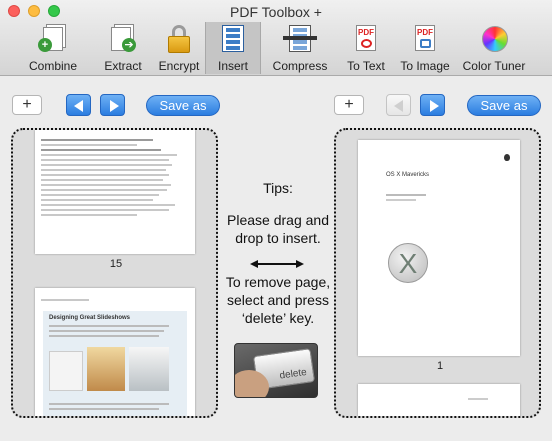  I want to click on lock-icon, so click(179, 39).